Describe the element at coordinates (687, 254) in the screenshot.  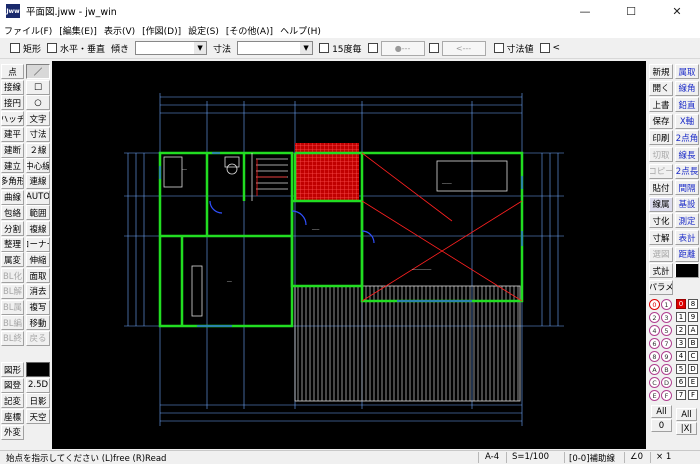
I see `tool-button: 距離` at that location.